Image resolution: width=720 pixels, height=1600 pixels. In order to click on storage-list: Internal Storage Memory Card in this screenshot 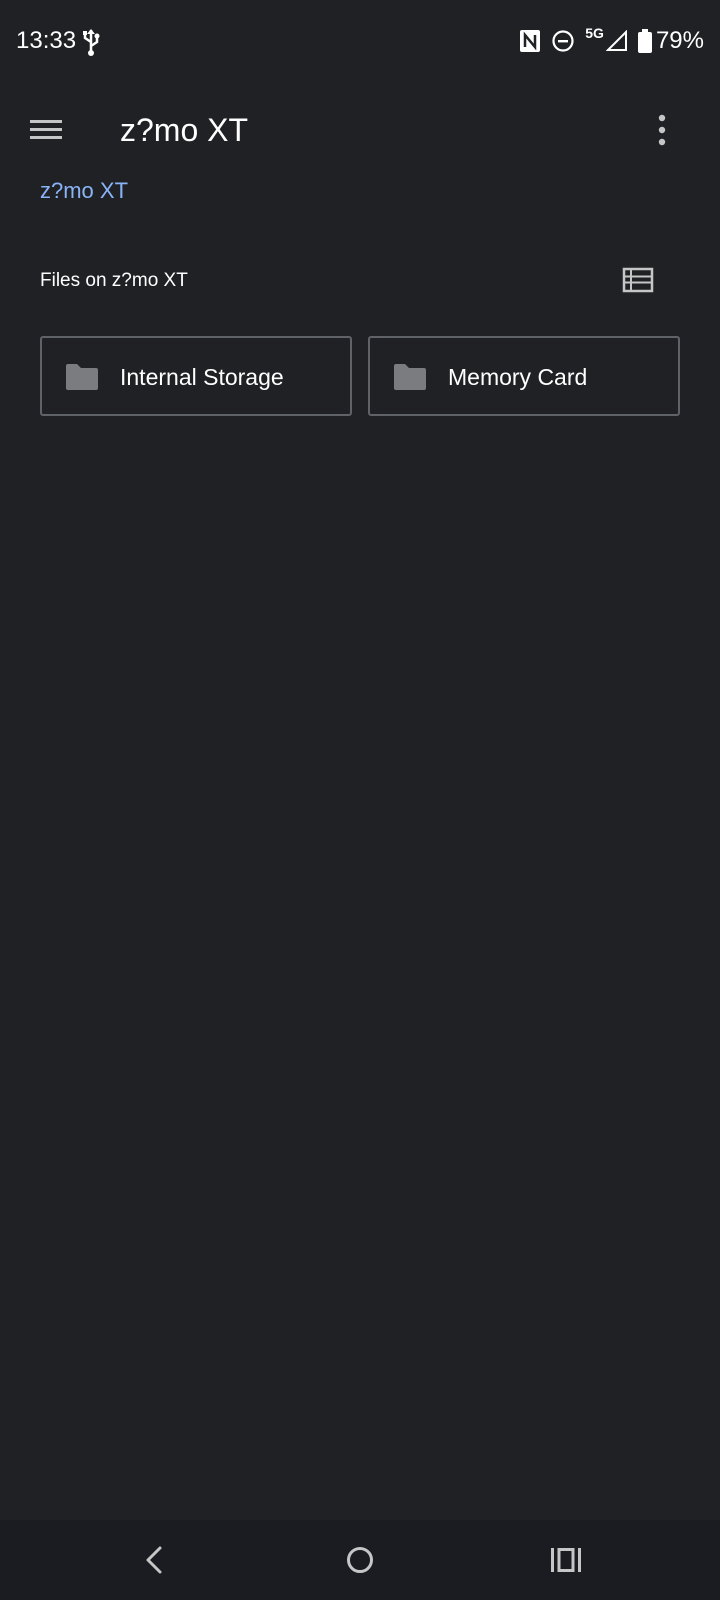, I will do `click(360, 376)`.